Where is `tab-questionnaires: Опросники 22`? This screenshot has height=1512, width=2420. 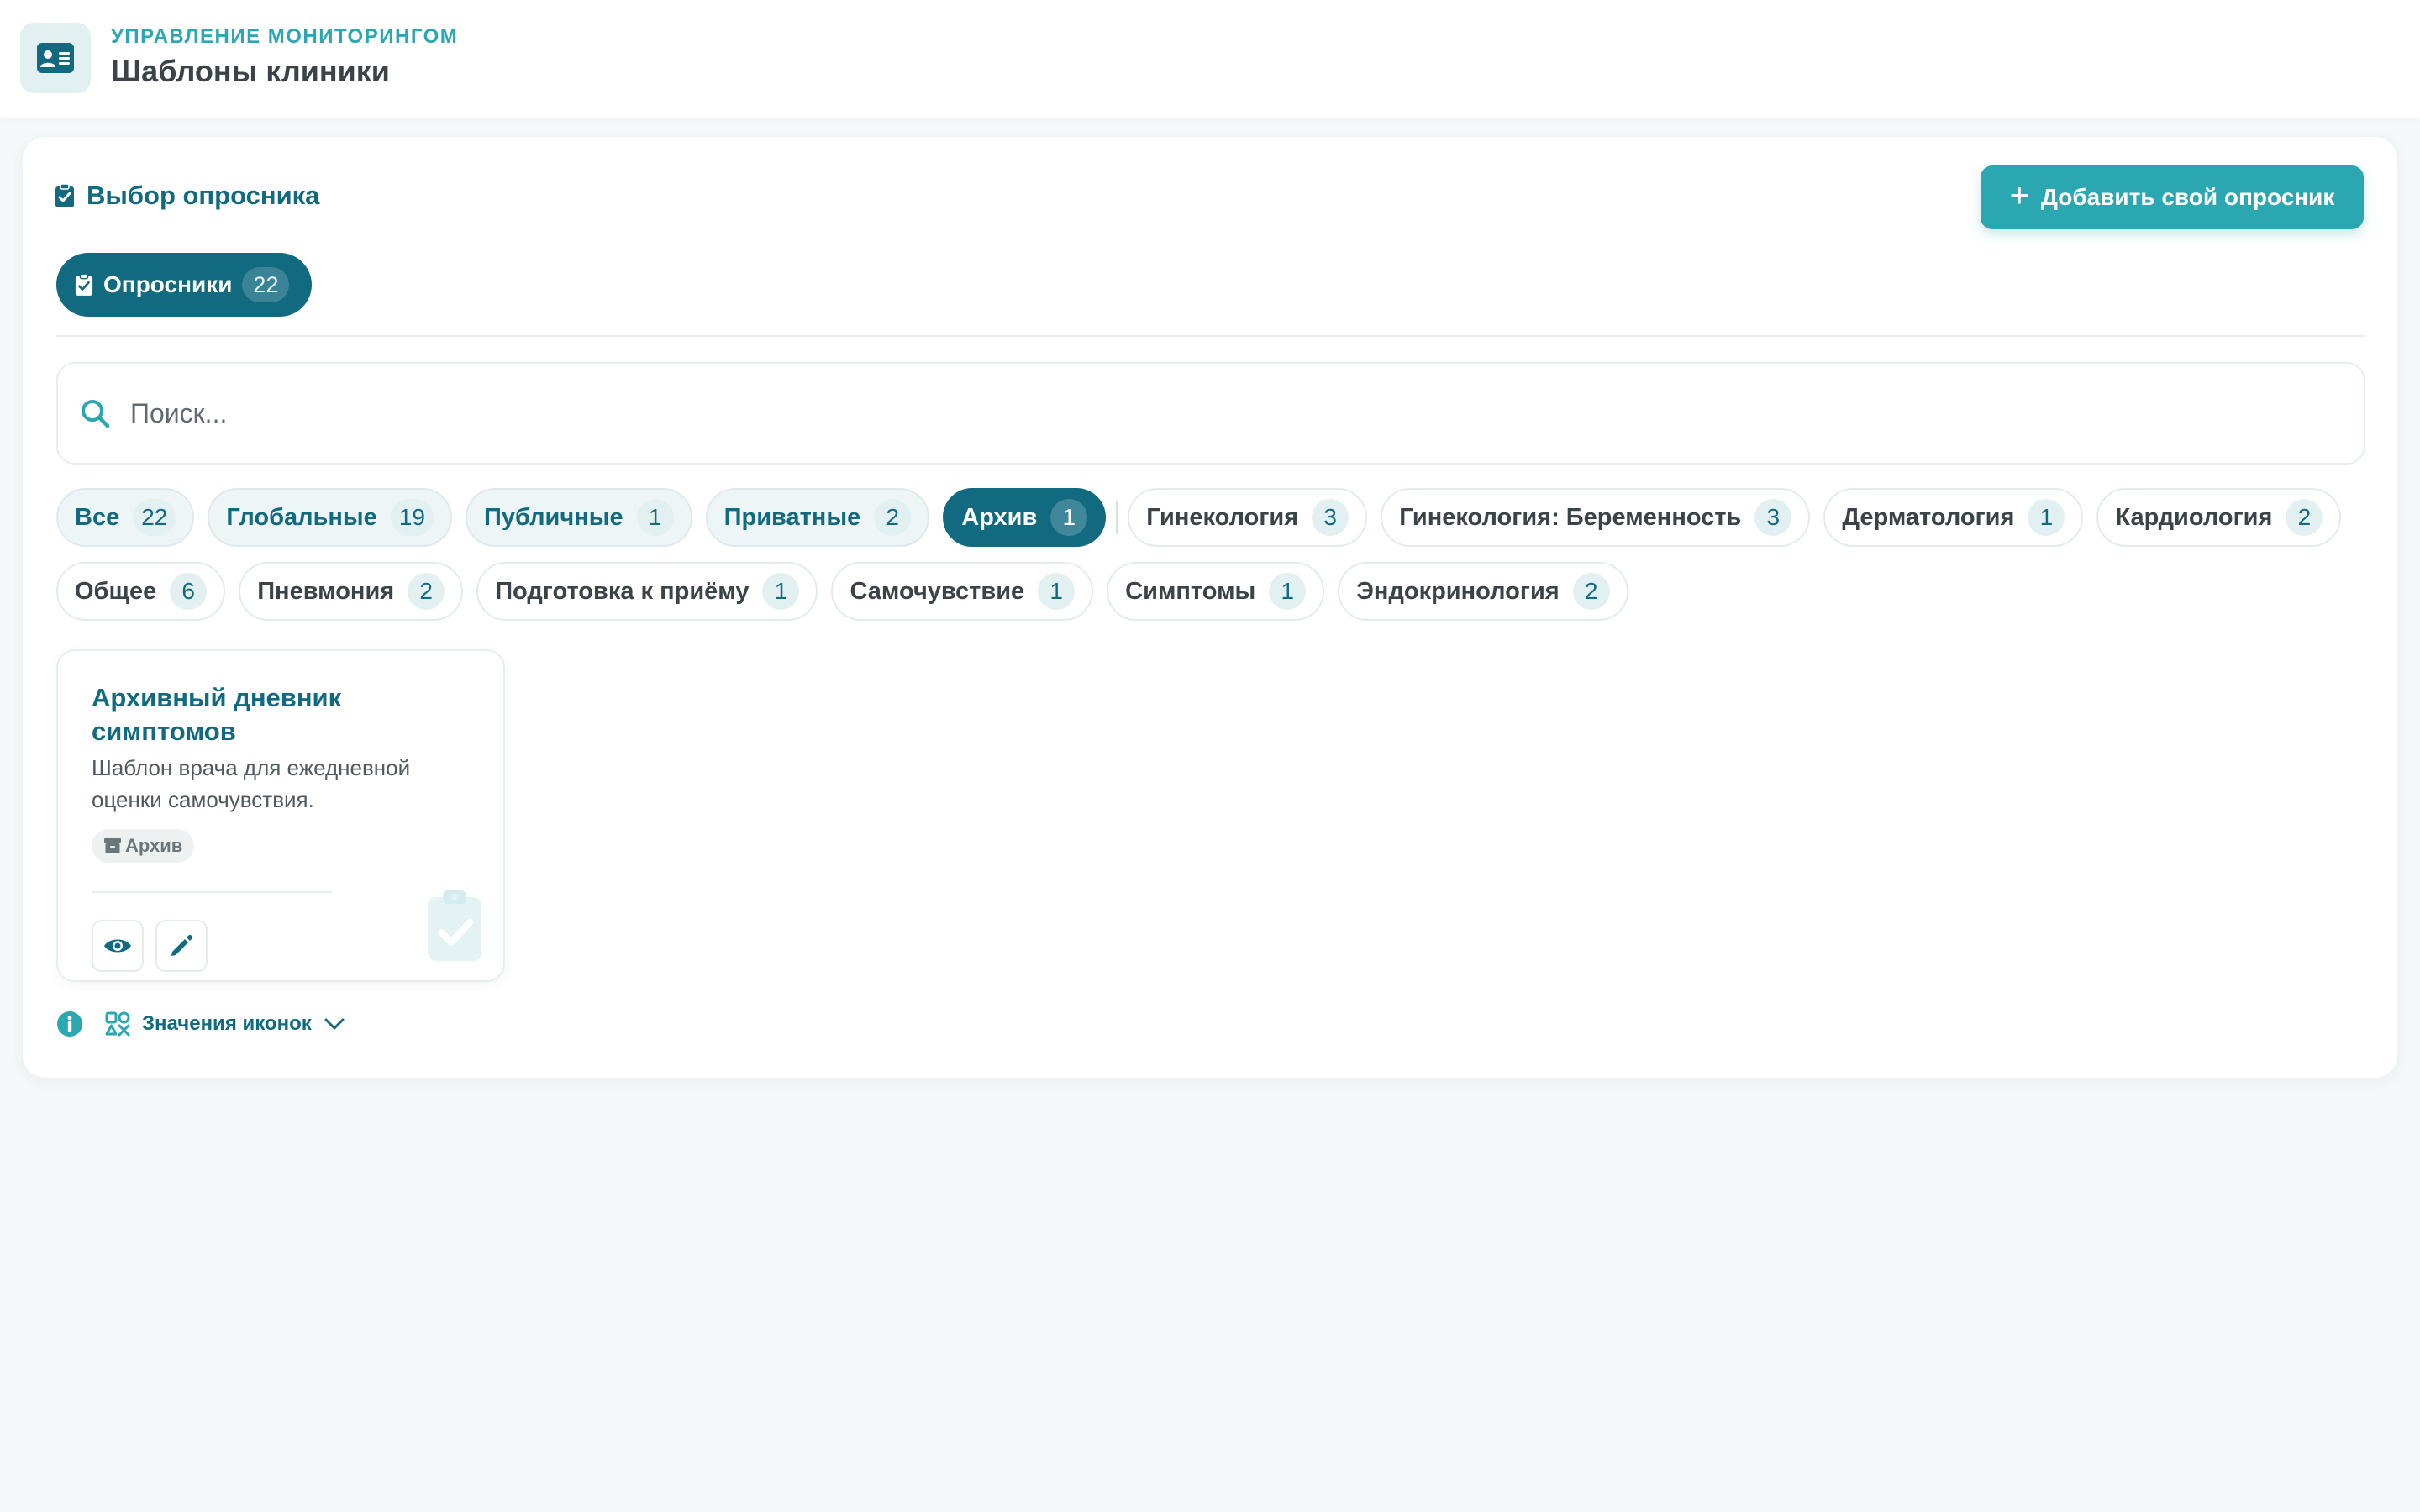 tab-questionnaires: Опросники 22 is located at coordinates (184, 285).